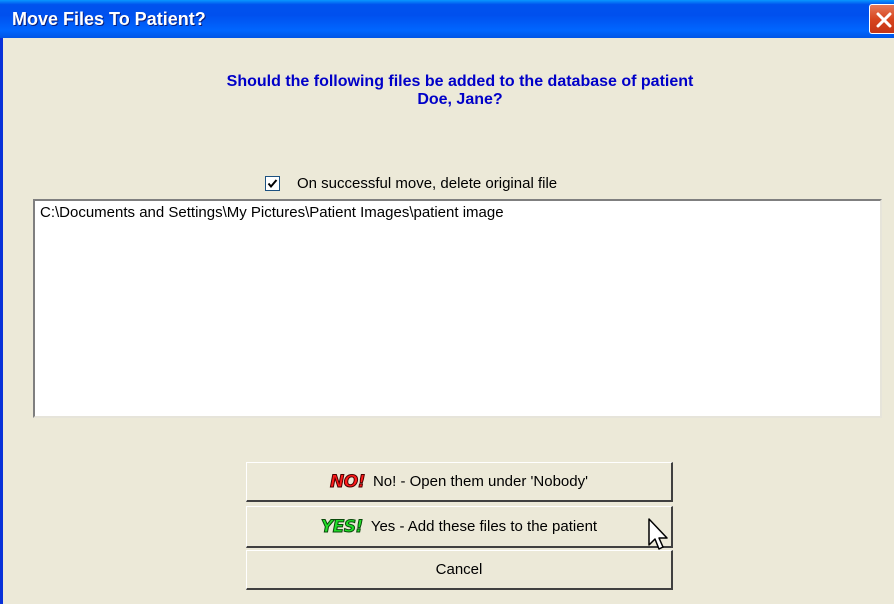  I want to click on delete-original-checkbox, so click(272, 183).